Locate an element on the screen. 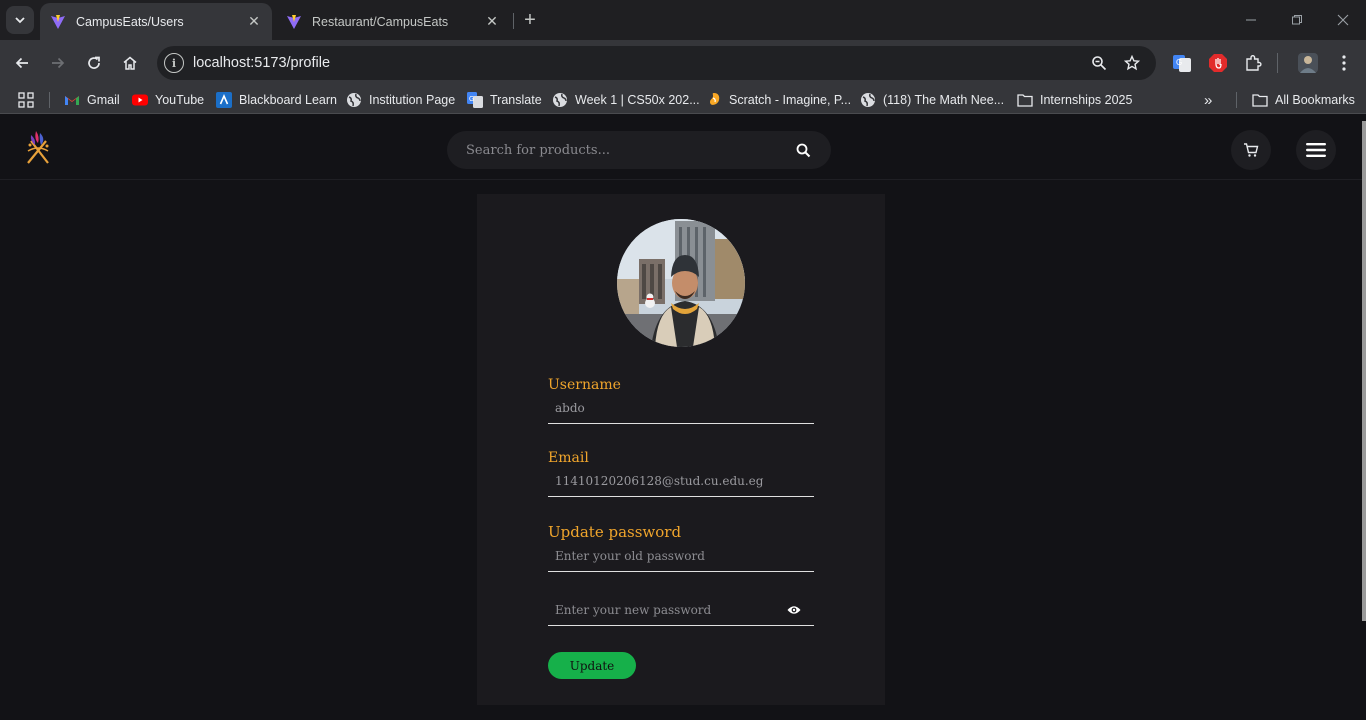  product-search-bar is located at coordinates (639, 150).